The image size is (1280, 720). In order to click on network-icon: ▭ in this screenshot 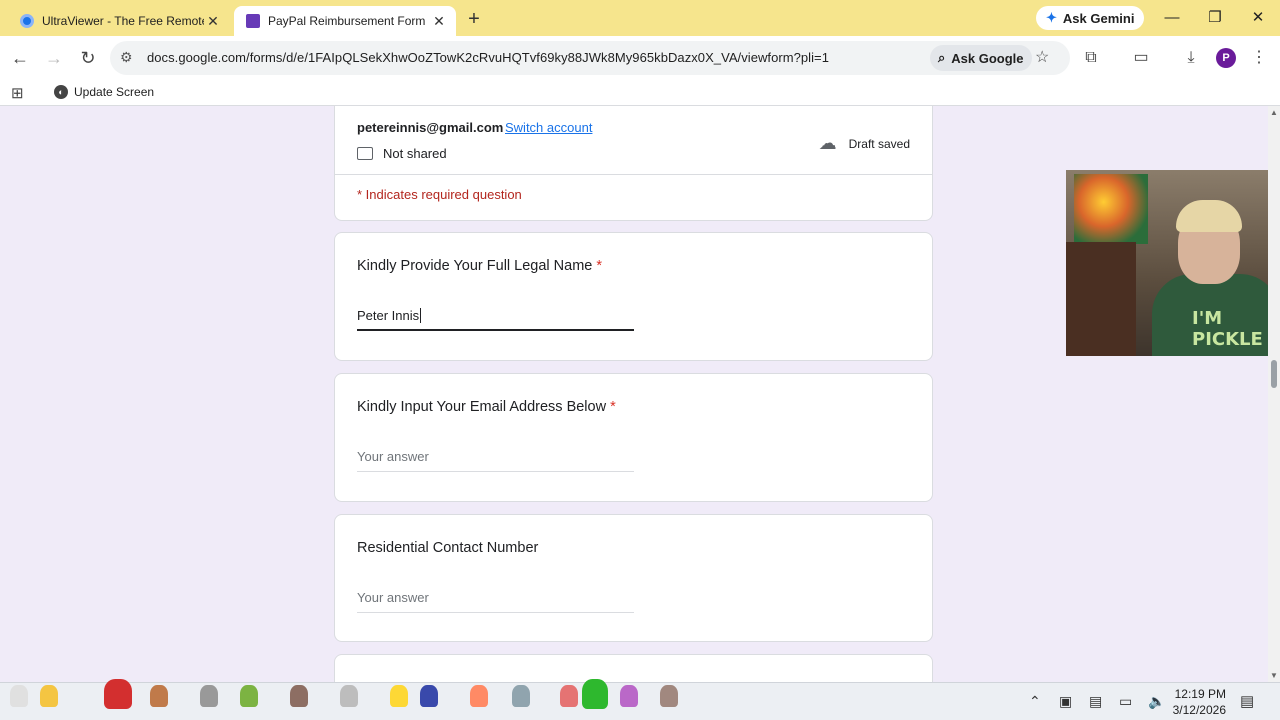, I will do `click(1125, 701)`.